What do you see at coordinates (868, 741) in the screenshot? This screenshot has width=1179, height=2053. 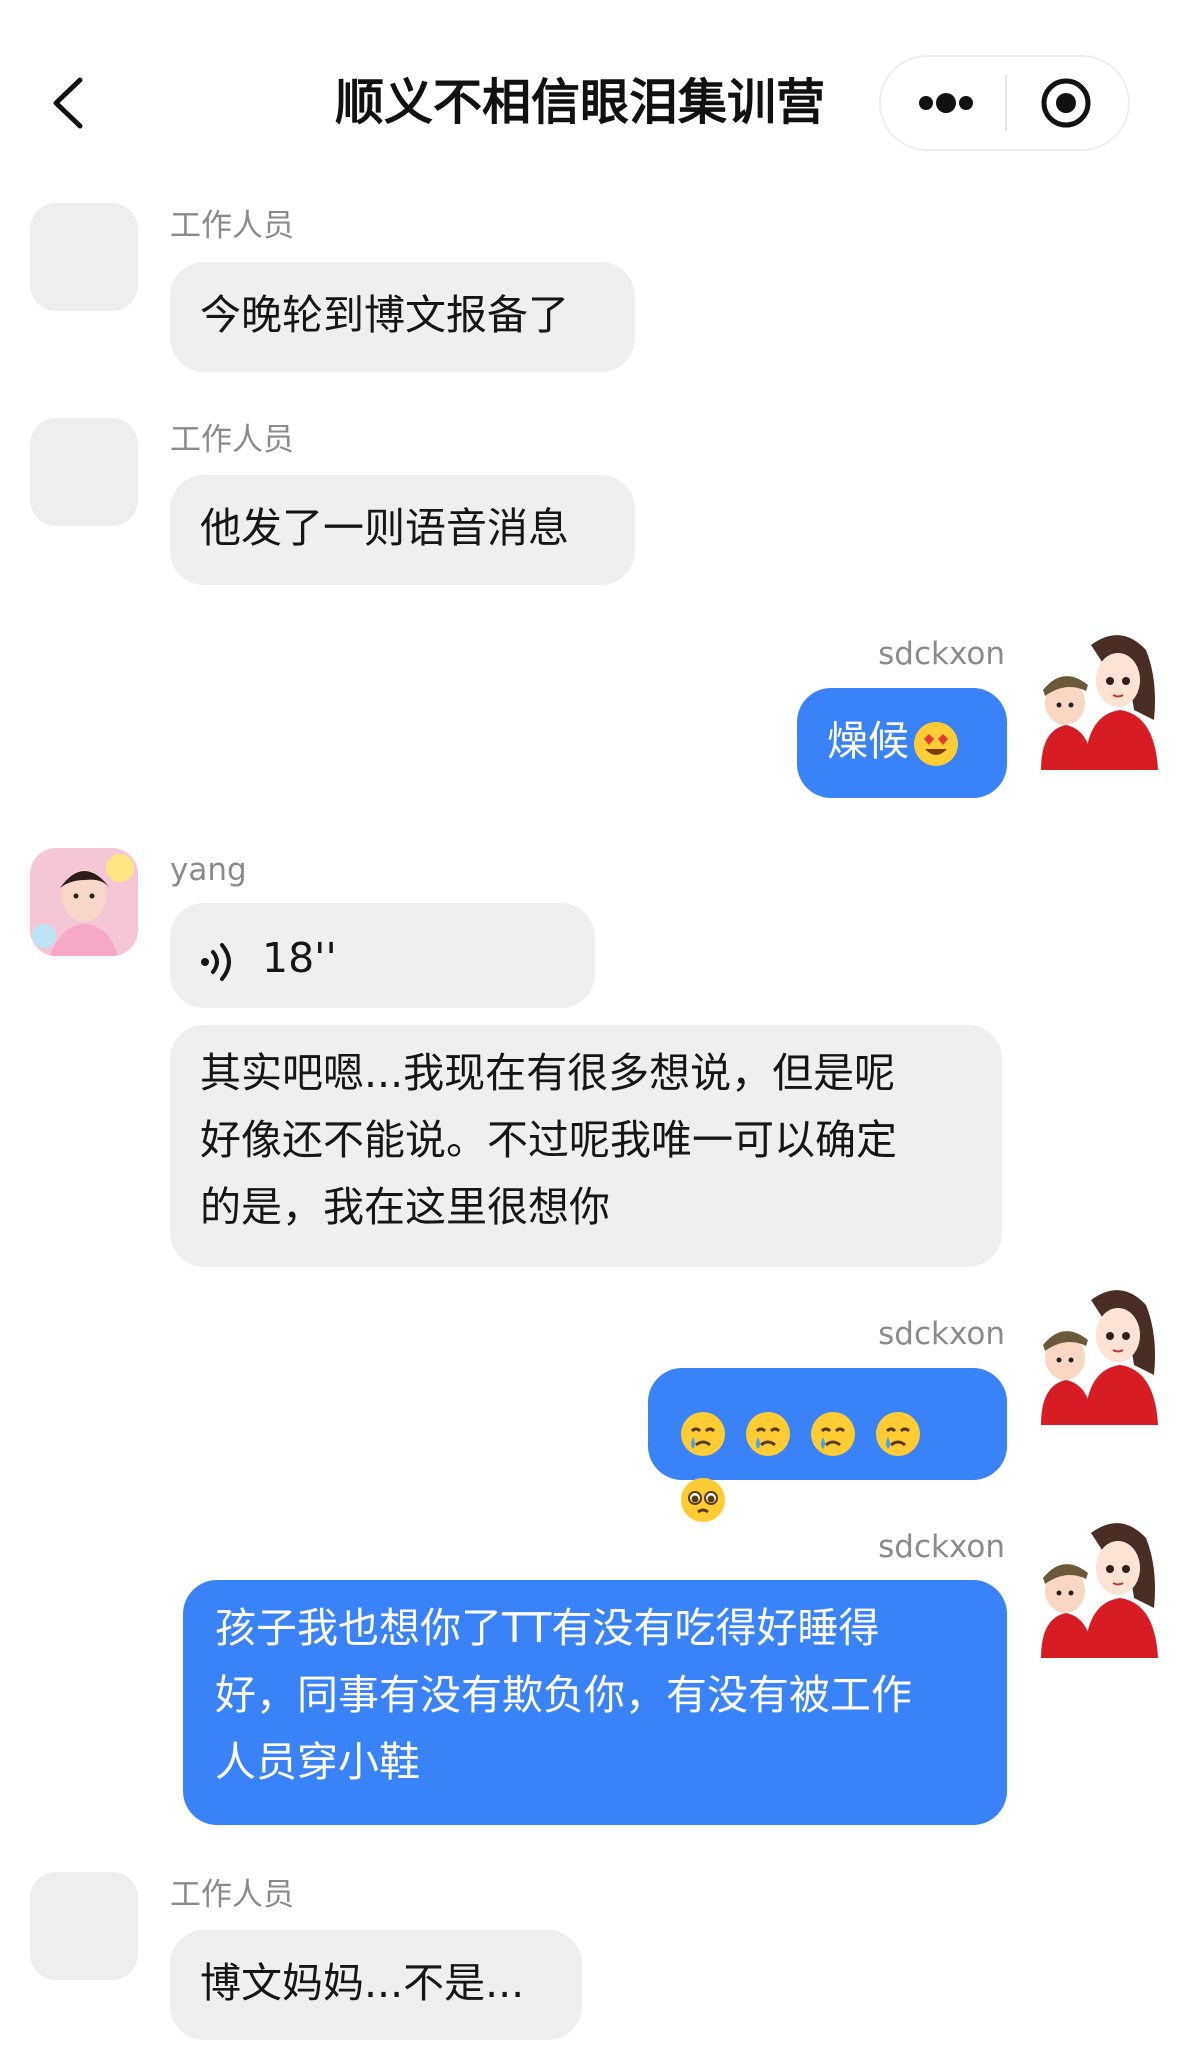 I see `message-text: 燥候` at bounding box center [868, 741].